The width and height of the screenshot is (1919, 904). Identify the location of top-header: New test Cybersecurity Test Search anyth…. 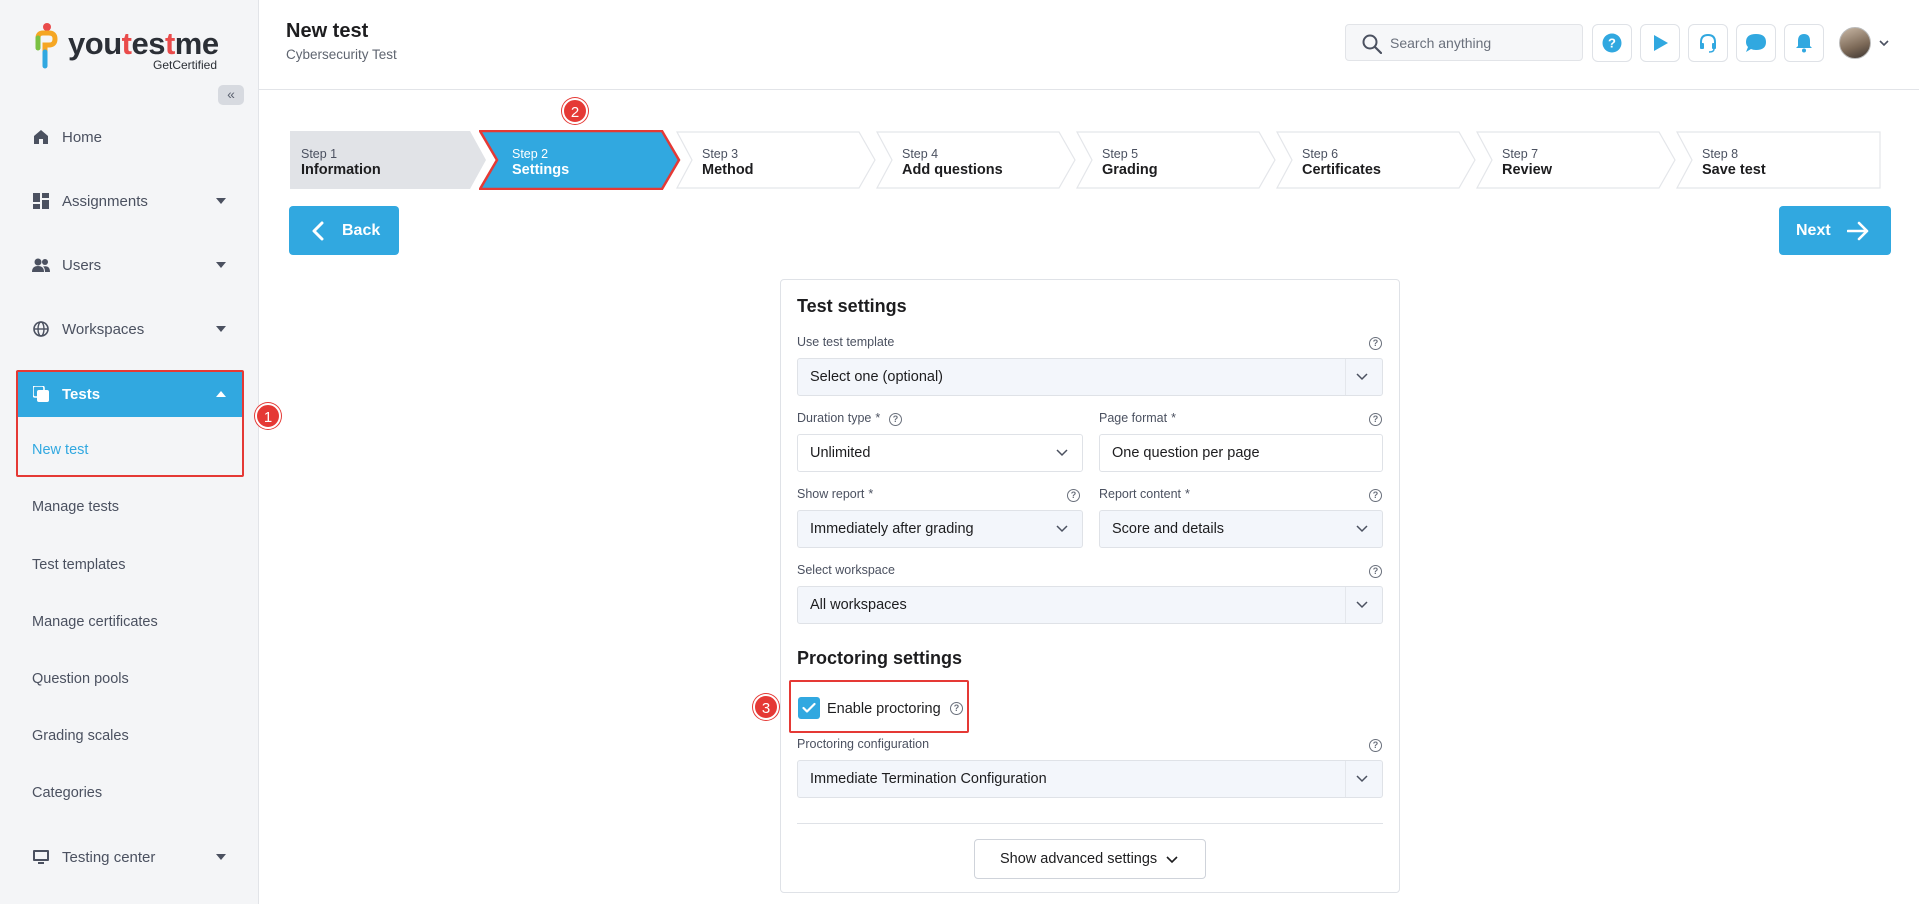
(1089, 45).